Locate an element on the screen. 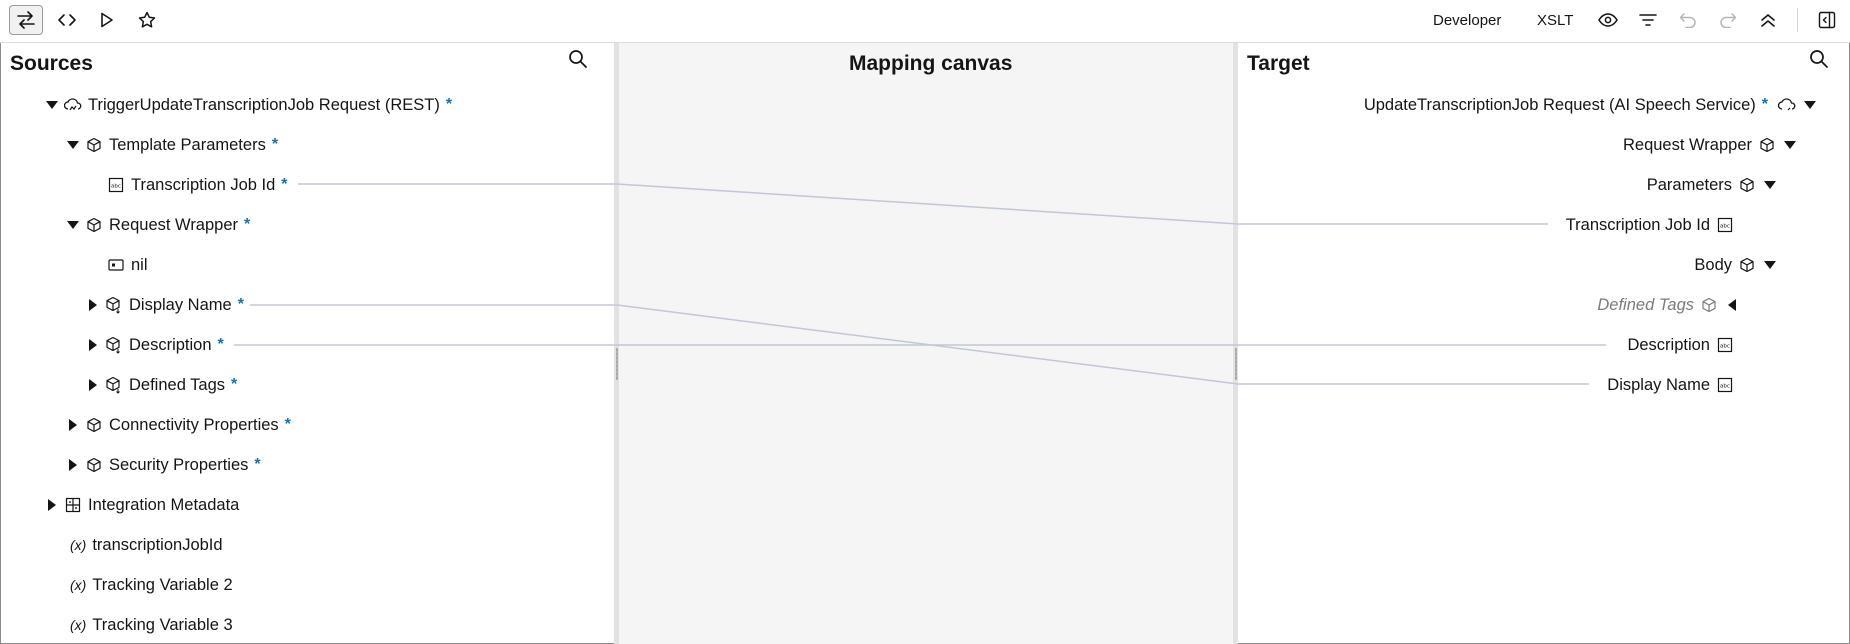 This screenshot has height=644, width=1850. tree-node-transcription-job-id: abc Transcription Job Id * is located at coordinates (196, 185).